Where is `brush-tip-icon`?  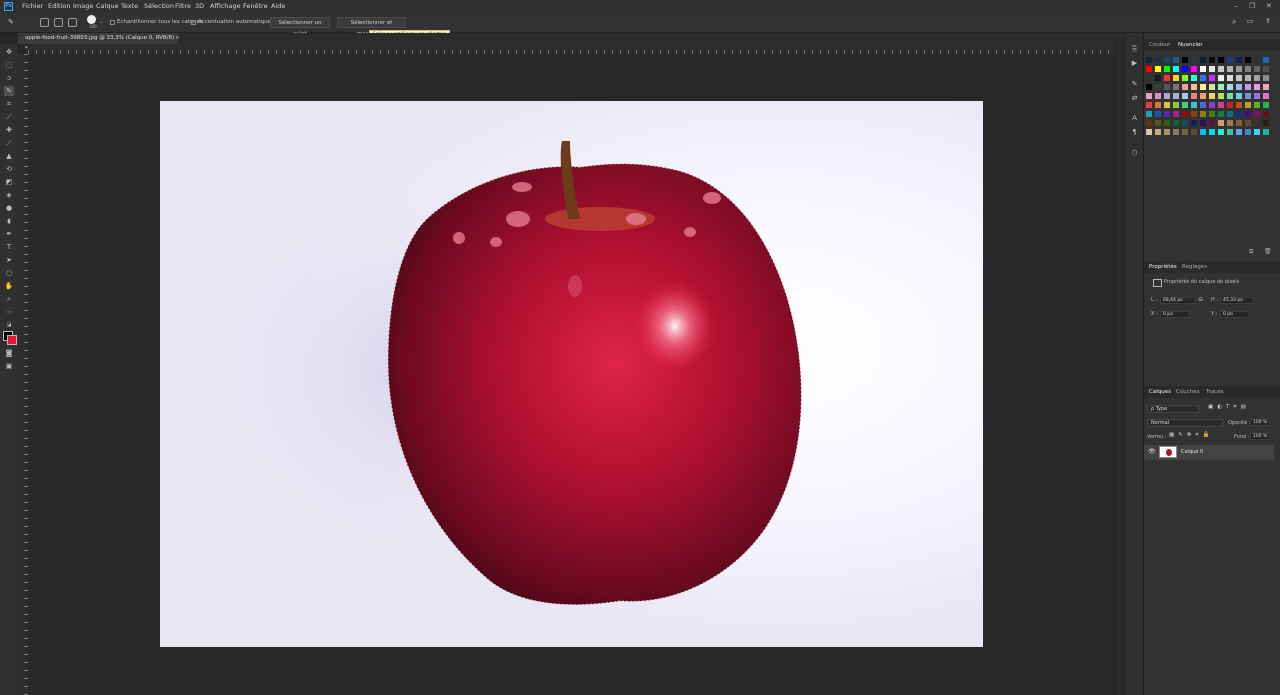 brush-tip-icon is located at coordinates (91, 19).